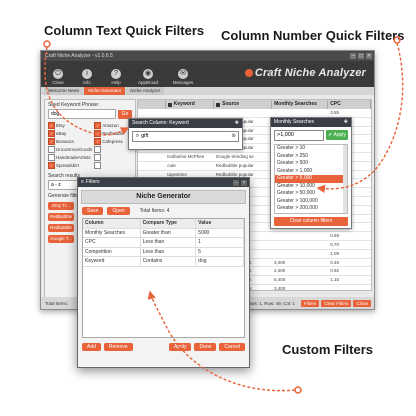 This screenshot has width=416, height=416. I want to click on column-search-header: Search Column: Keyword ✥, so click(185, 123).